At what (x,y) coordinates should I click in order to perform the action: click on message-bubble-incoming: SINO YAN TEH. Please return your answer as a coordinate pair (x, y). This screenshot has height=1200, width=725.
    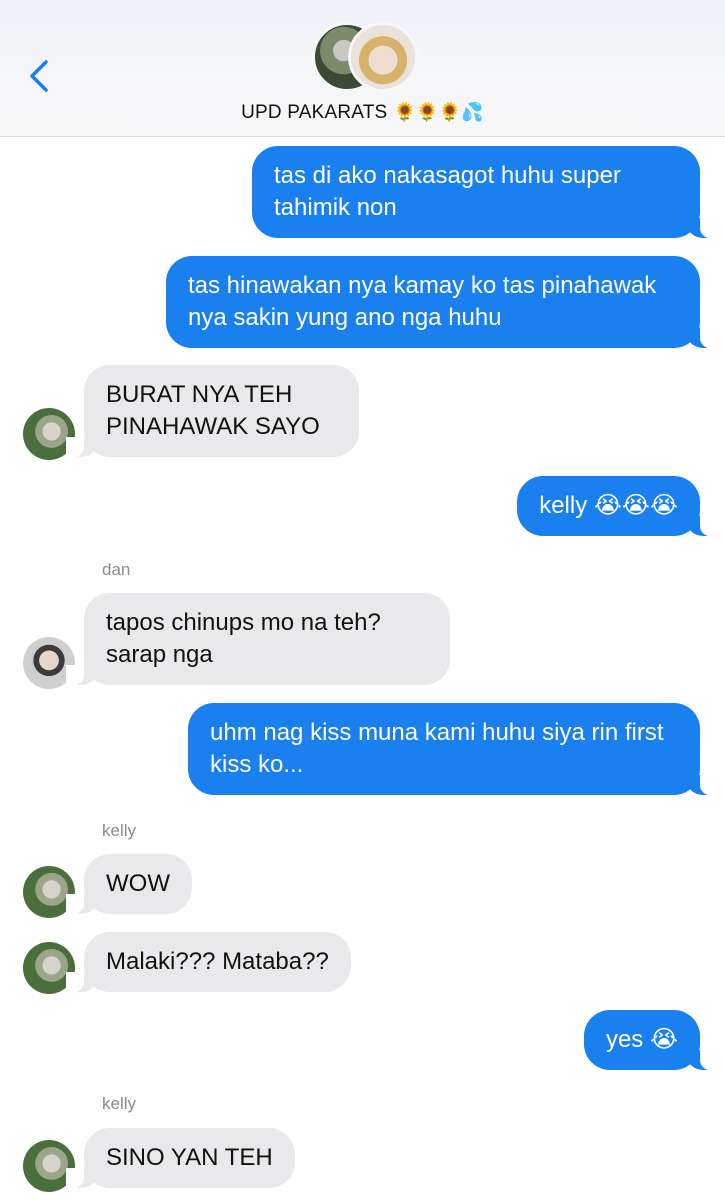
    Looking at the image, I should click on (180, 1158).